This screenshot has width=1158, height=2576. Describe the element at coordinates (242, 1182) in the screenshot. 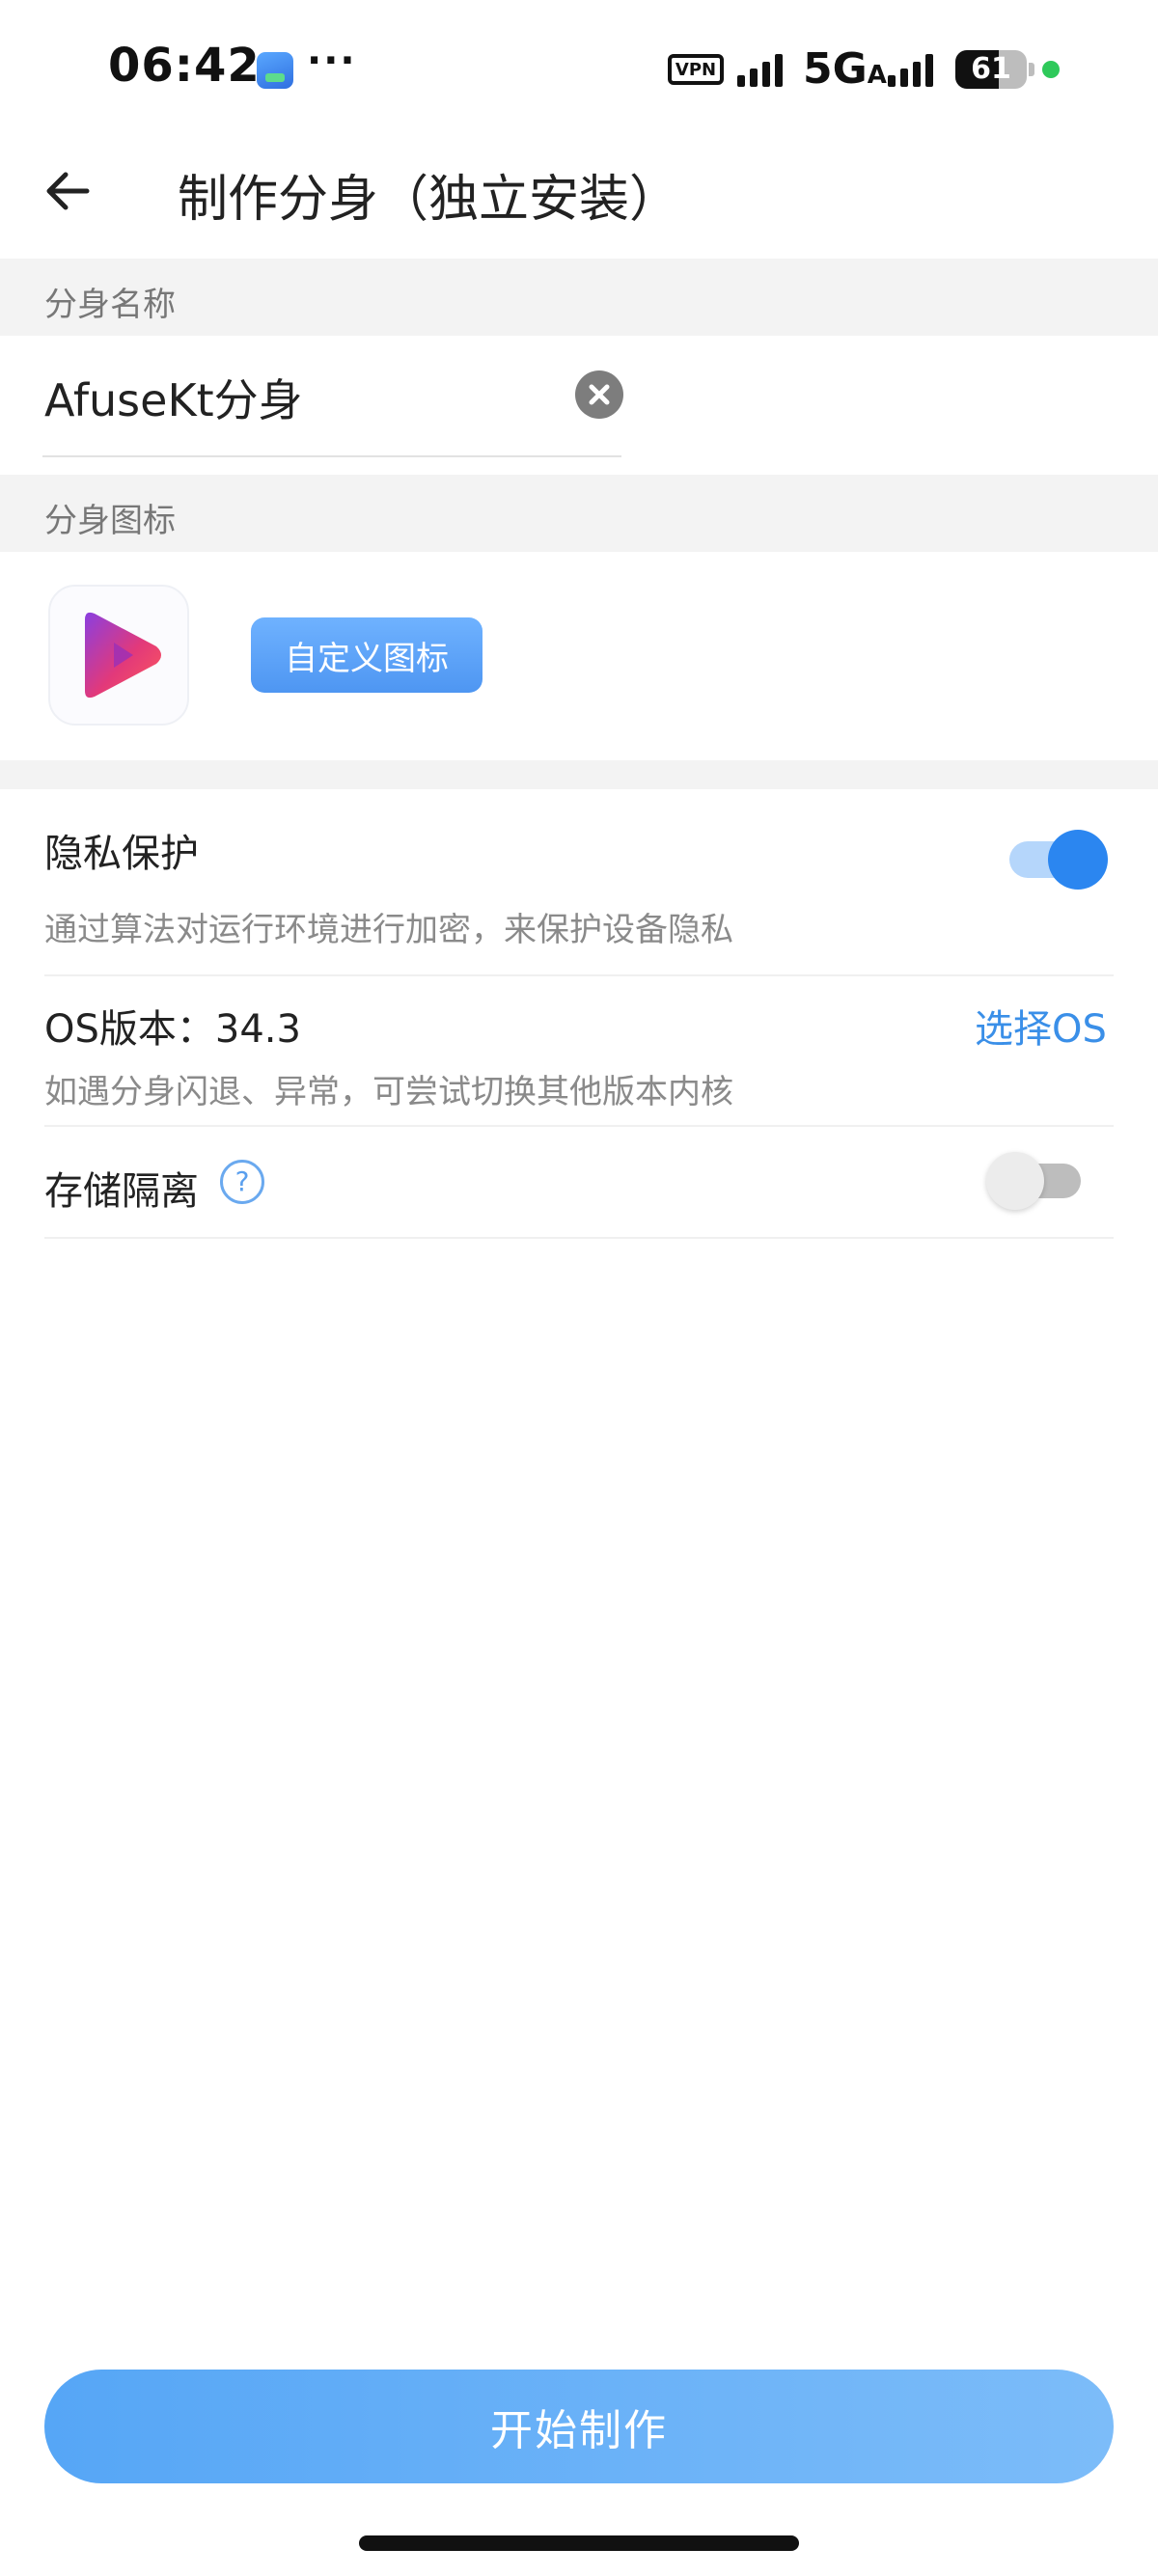

I see `help-icon: ?` at that location.